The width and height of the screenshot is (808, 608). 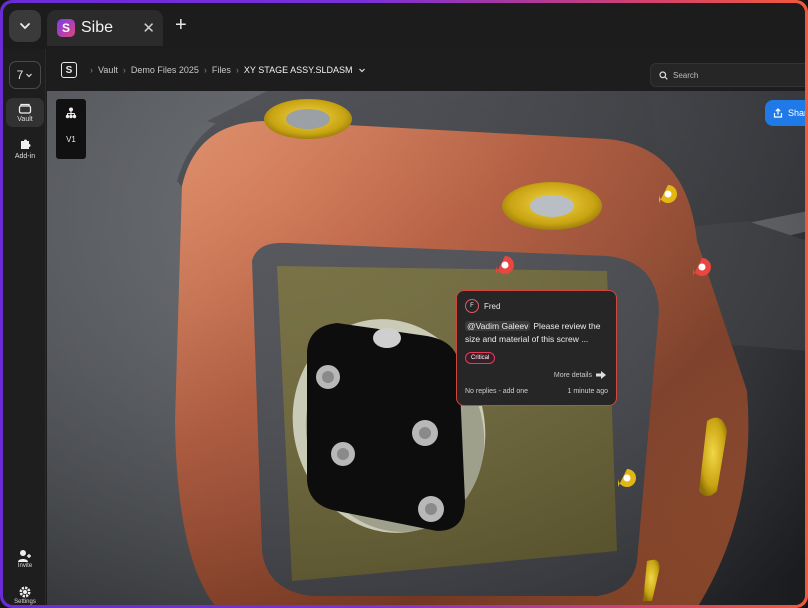 I want to click on more-details-link: More details, so click(x=580, y=375).